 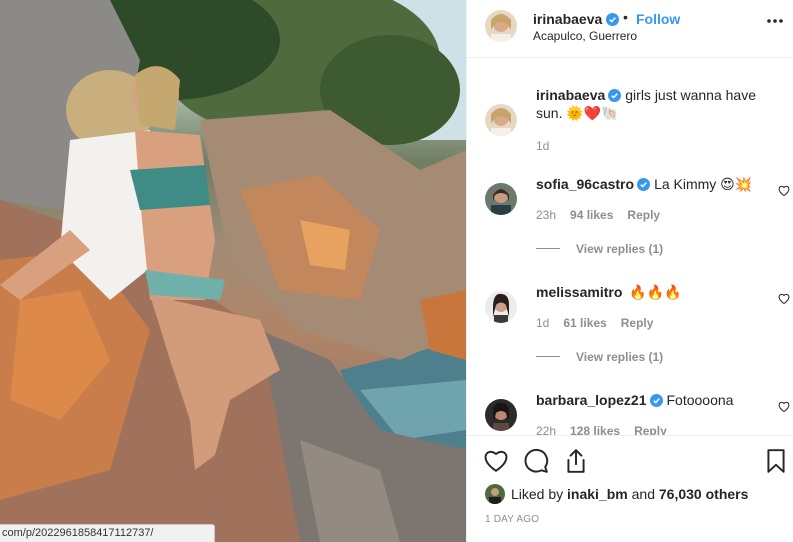 I want to click on comment-username: barbara_lopez21, so click(x=591, y=400).